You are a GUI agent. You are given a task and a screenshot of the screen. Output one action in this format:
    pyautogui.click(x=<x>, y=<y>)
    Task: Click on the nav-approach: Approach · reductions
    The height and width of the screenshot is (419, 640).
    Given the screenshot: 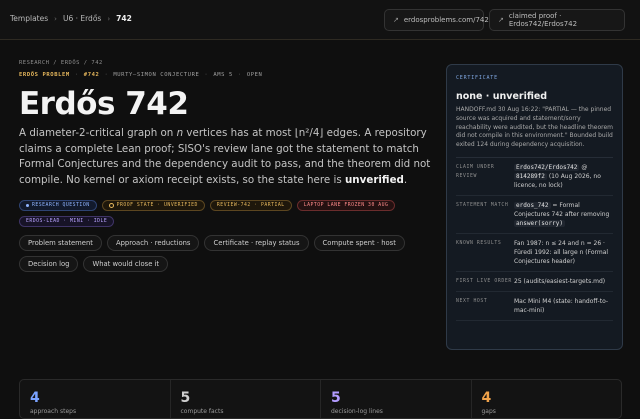 What is the action you would take?
    pyautogui.click(x=153, y=242)
    